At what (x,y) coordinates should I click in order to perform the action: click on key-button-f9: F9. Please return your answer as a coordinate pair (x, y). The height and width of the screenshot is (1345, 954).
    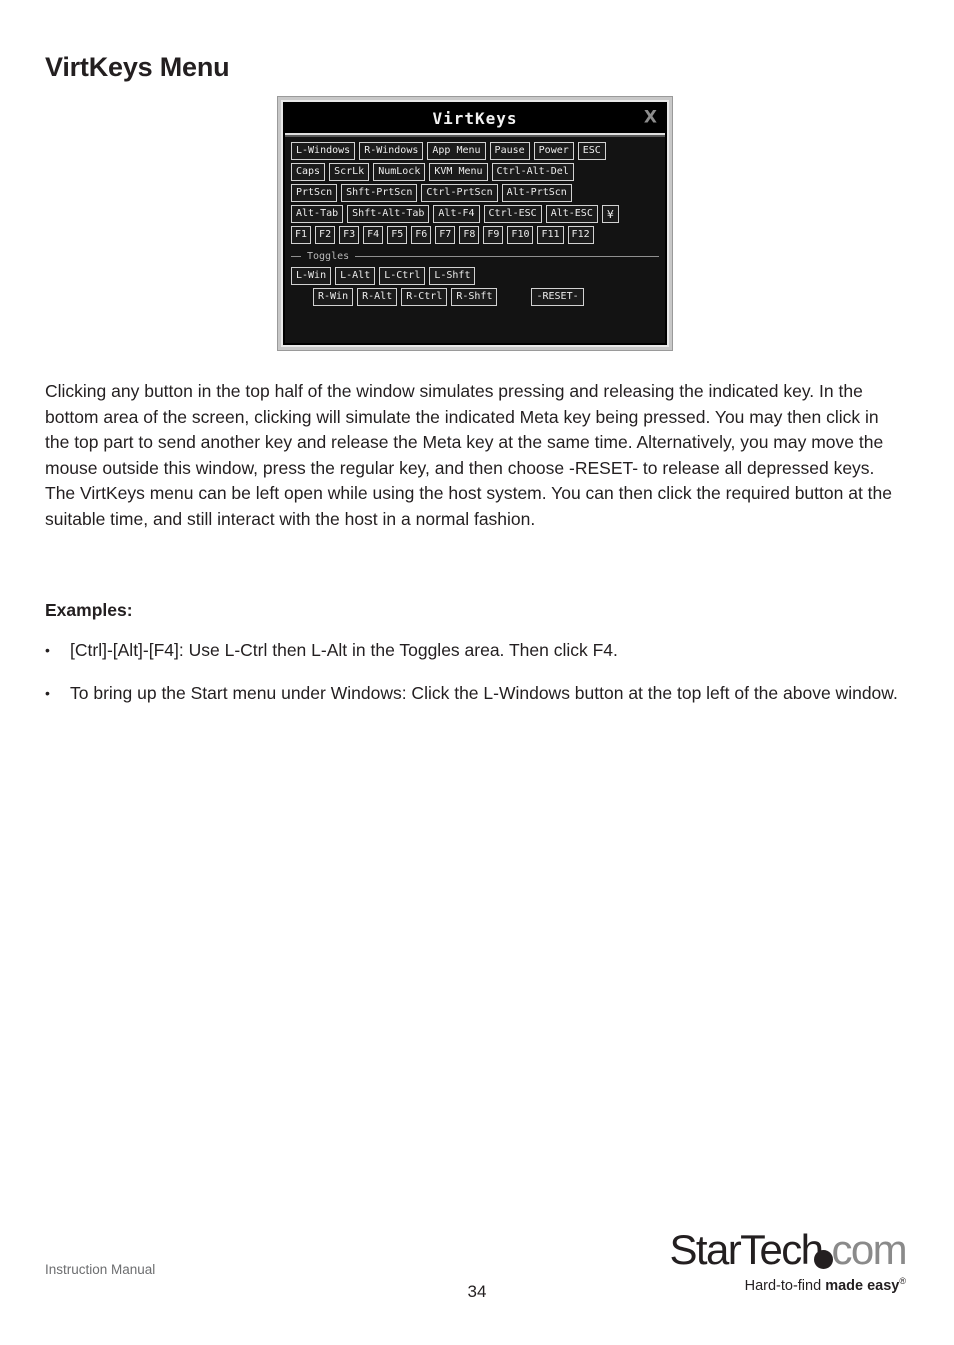
    Looking at the image, I should click on (493, 235).